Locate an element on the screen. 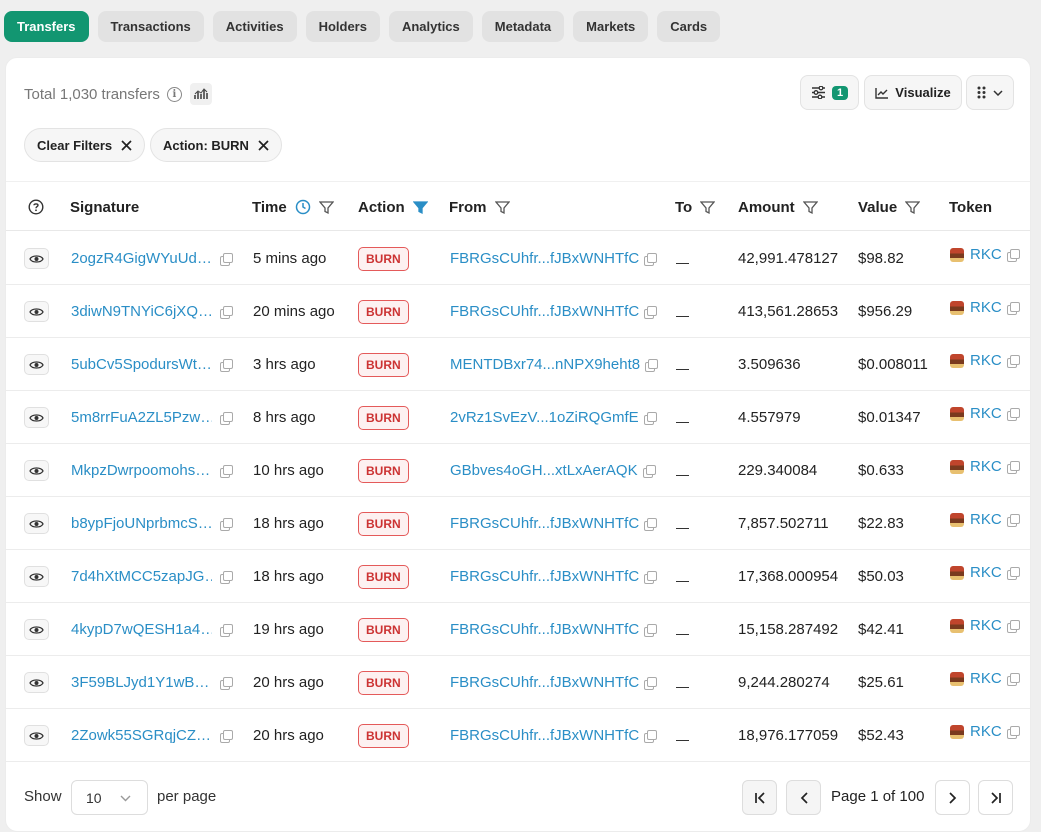 This screenshot has width=1041, height=832. from-link: MENTDBxr74...nNPX9heht8 is located at coordinates (545, 364).